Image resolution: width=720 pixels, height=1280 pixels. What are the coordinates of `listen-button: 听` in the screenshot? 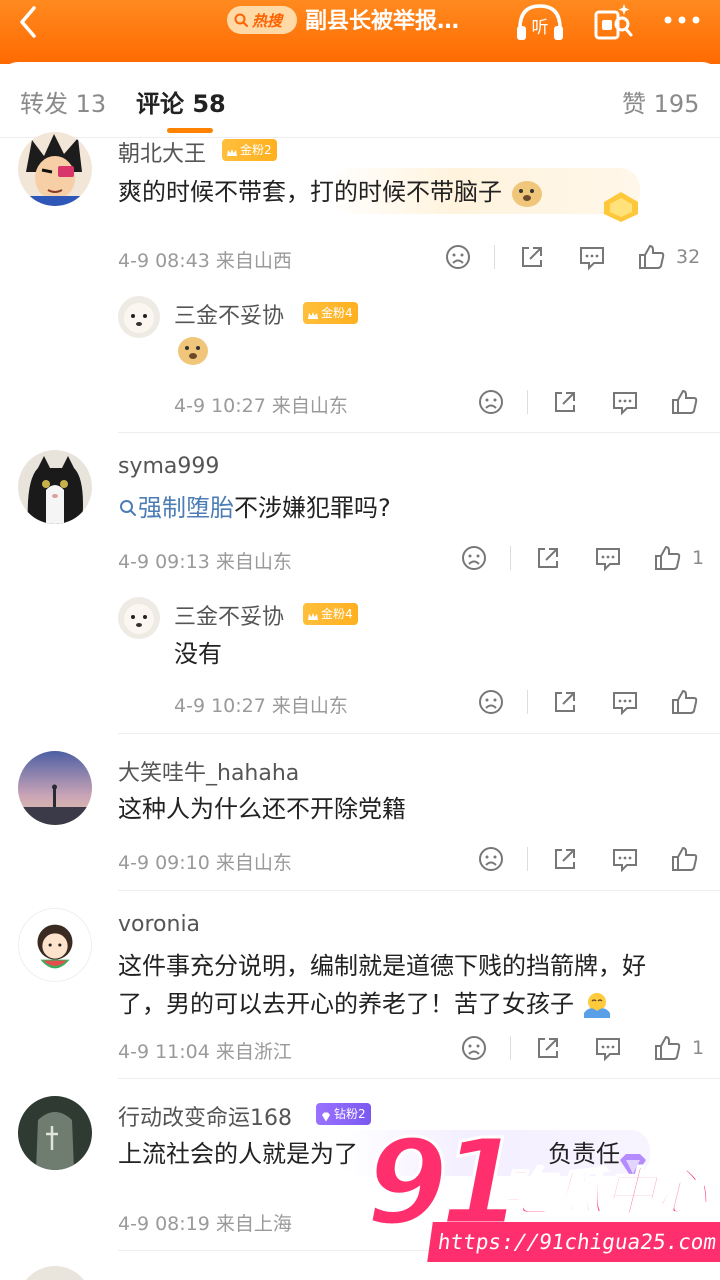 It's located at (540, 22).